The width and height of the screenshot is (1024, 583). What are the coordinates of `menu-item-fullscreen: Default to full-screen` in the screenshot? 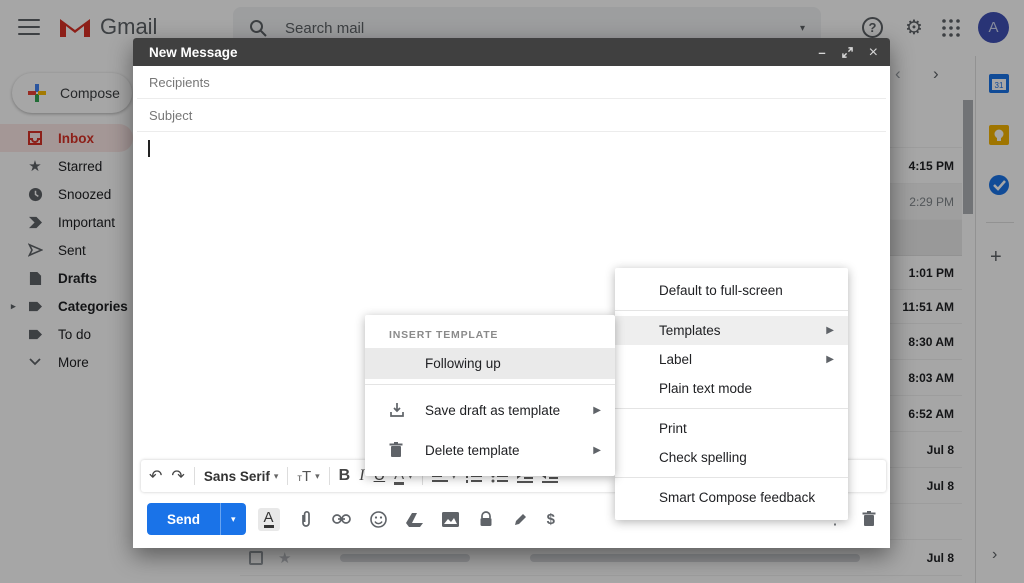 It's located at (731, 290).